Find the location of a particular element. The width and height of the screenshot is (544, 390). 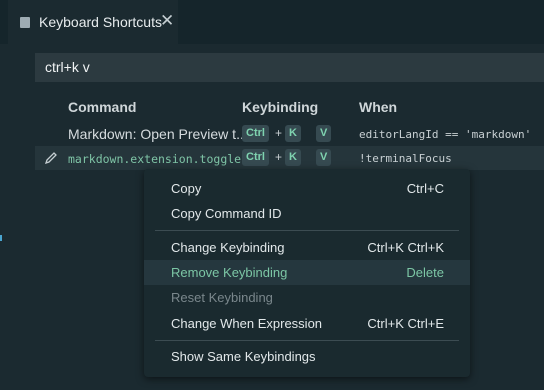

menu-item-shortcut: Ctrl+K Ctrl+E is located at coordinates (405, 323).